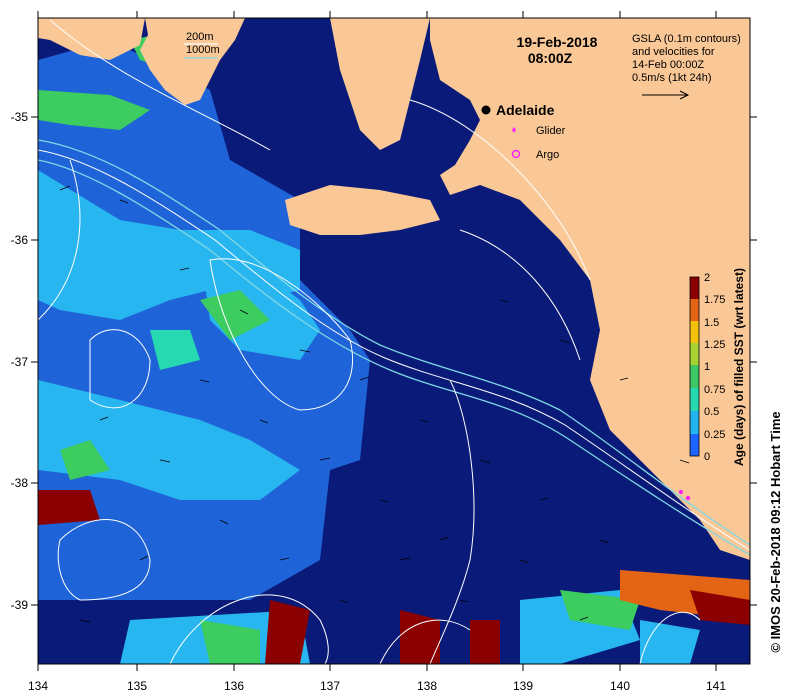 The width and height of the screenshot is (791, 700). What do you see at coordinates (200, 37) in the screenshot?
I see `legend-200m-label: 200m` at bounding box center [200, 37].